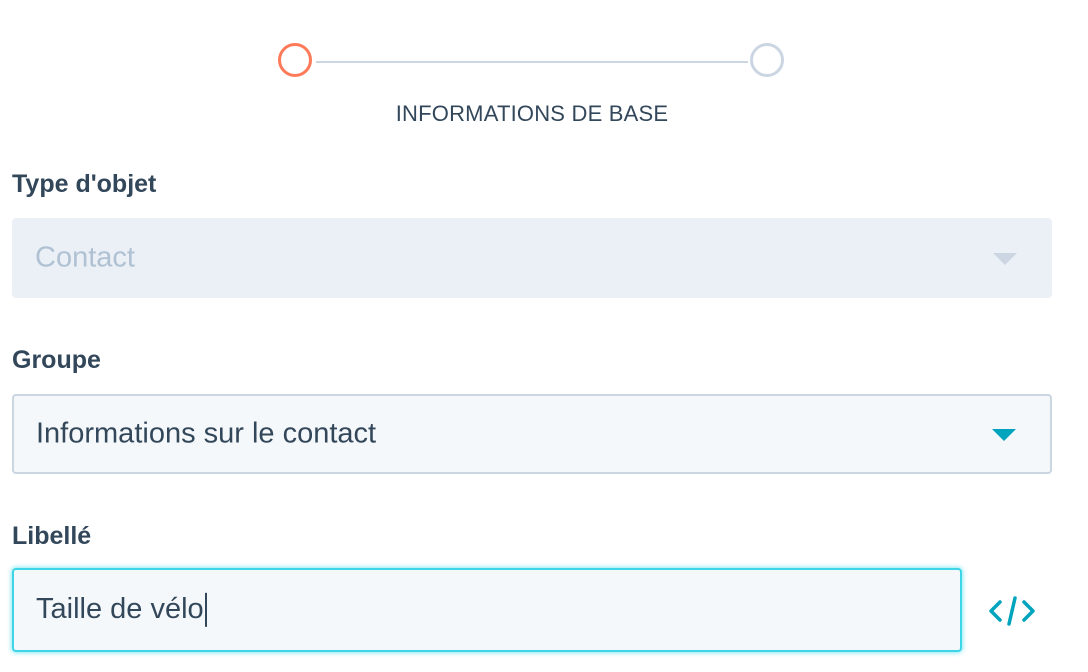 This screenshot has height=672, width=1088. What do you see at coordinates (84, 184) in the screenshot?
I see `object-type-label: Type d'objet` at bounding box center [84, 184].